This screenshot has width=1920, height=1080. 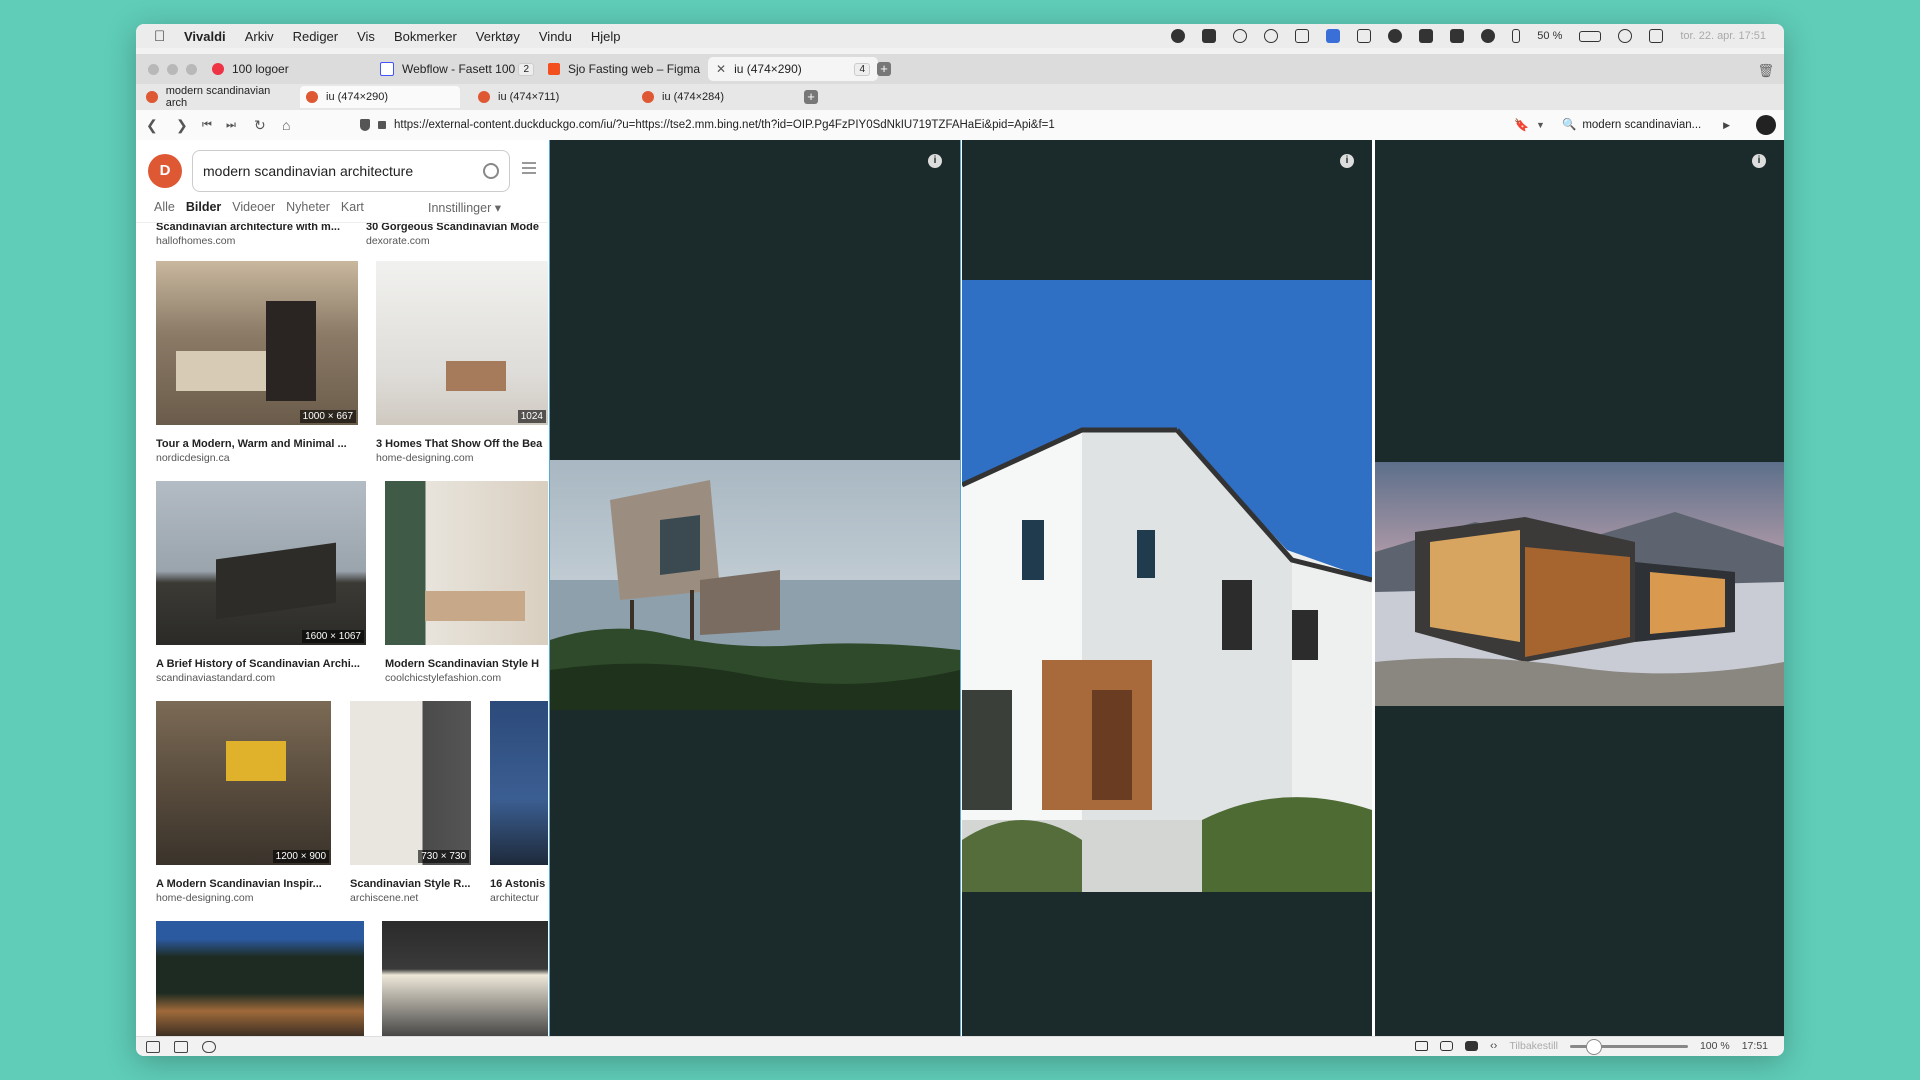 What do you see at coordinates (1550, 36) in the screenshot?
I see `battery-percent: 50 %` at bounding box center [1550, 36].